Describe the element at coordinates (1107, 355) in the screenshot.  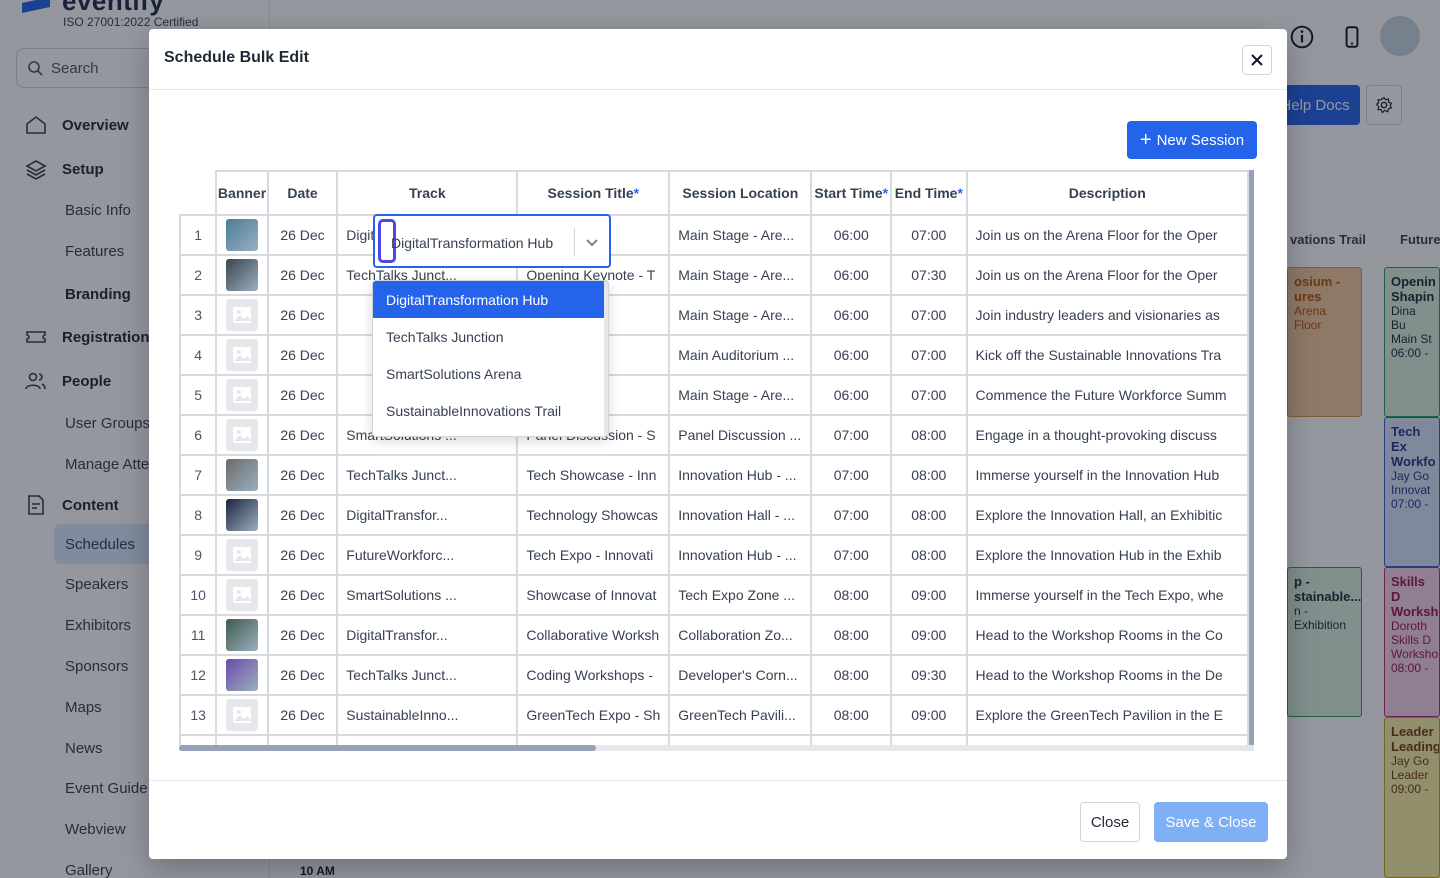
I see `description-cell: Kick off the Sustainable Innovations Tra` at that location.